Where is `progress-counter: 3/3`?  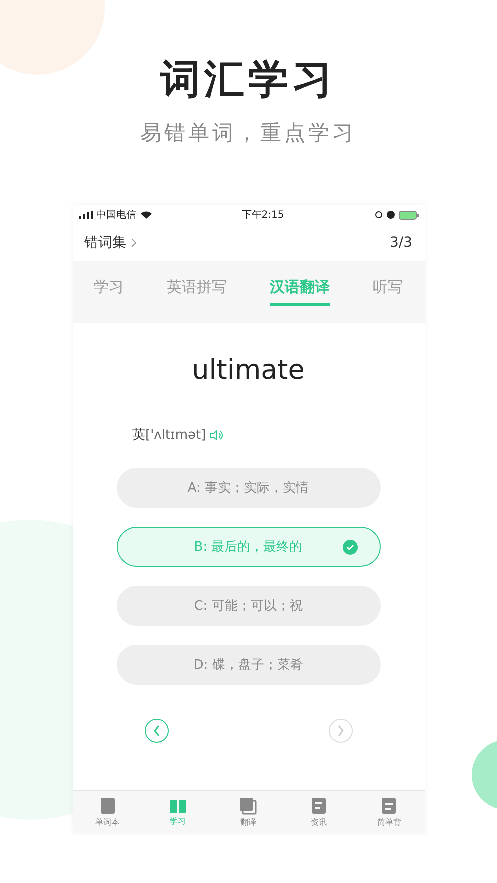 progress-counter: 3/3 is located at coordinates (401, 243).